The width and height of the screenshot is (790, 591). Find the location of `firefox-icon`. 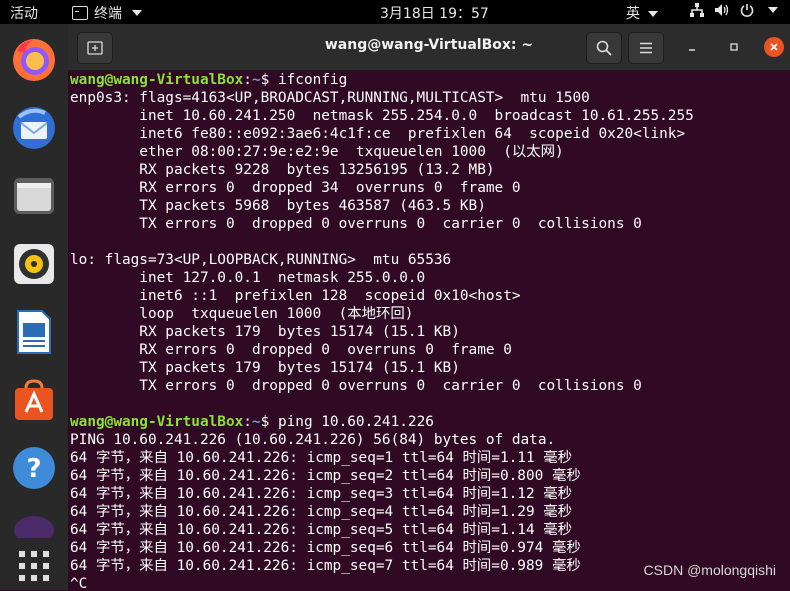

firefox-icon is located at coordinates (34, 60).